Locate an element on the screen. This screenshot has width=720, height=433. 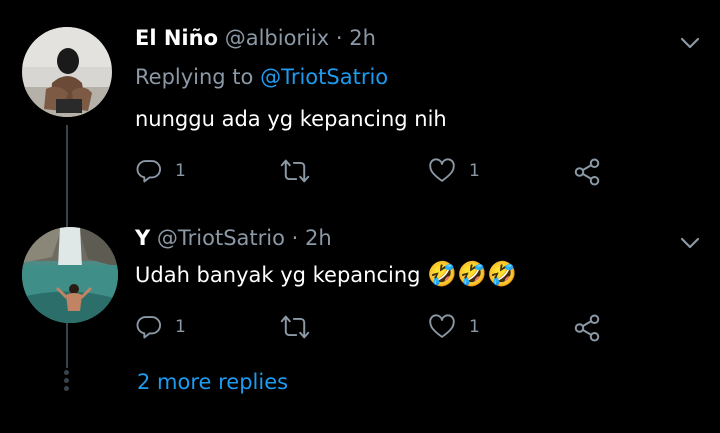
display-name: El Niño is located at coordinates (176, 38).